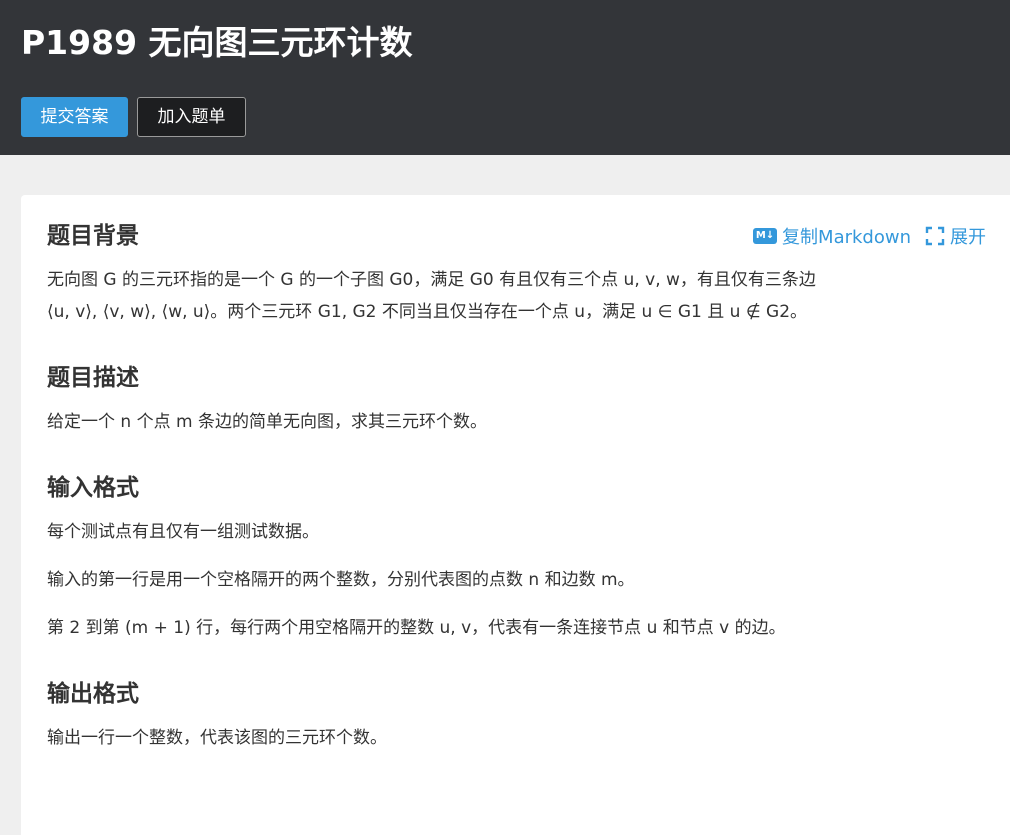 The image size is (1010, 835). What do you see at coordinates (935, 236) in the screenshot?
I see `expand-icon` at bounding box center [935, 236].